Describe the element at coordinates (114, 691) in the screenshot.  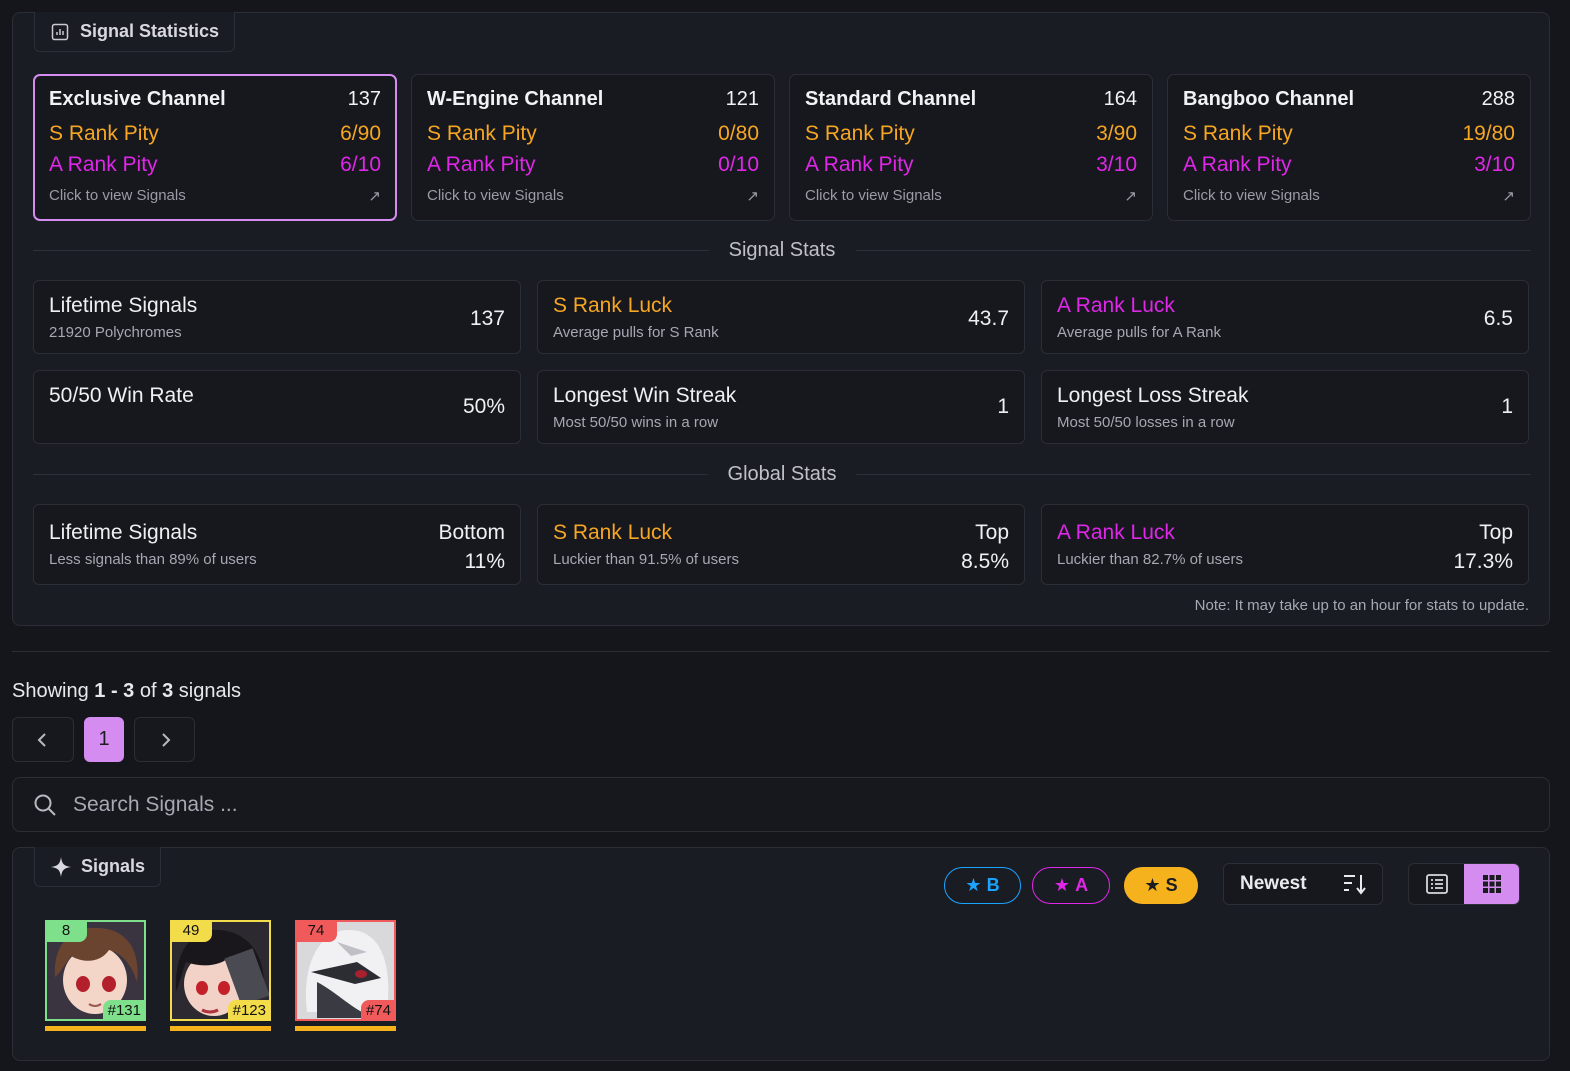
I see `results-range: 1 - 3` at that location.